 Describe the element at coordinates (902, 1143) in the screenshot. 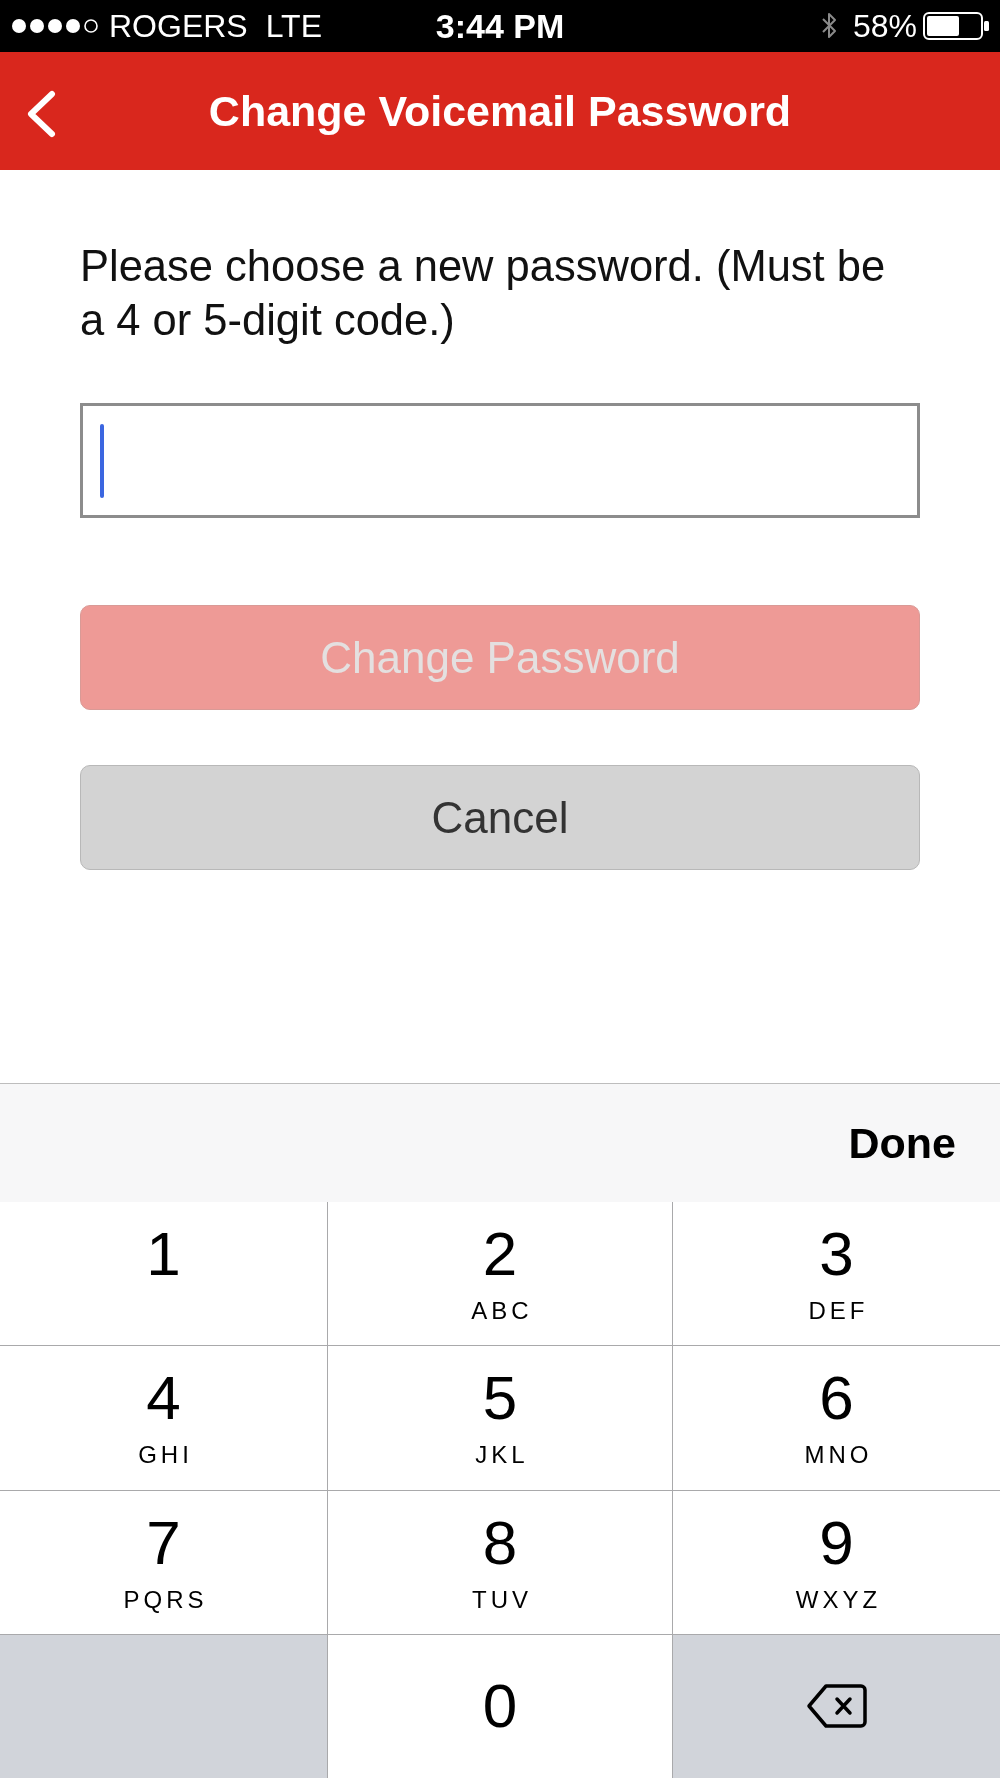

I see `done-button: Done` at that location.